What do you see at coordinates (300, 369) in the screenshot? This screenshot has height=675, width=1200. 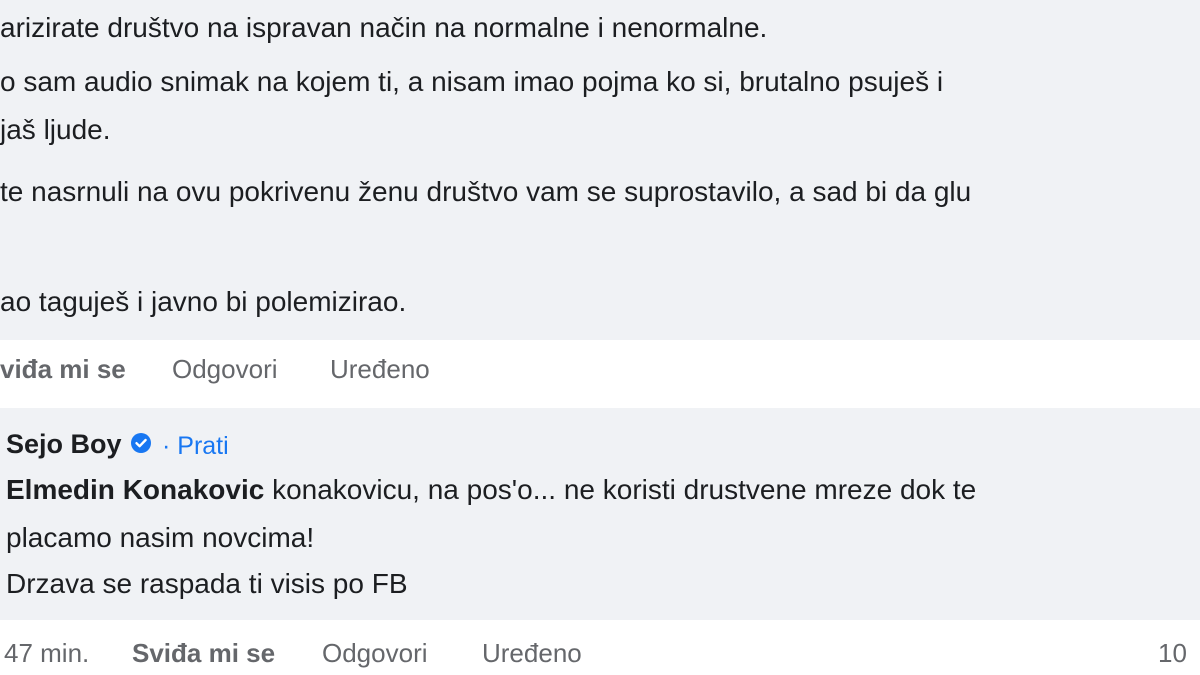 I see `comment-top-actions: viđa mi se Odgovori Uređeno` at bounding box center [300, 369].